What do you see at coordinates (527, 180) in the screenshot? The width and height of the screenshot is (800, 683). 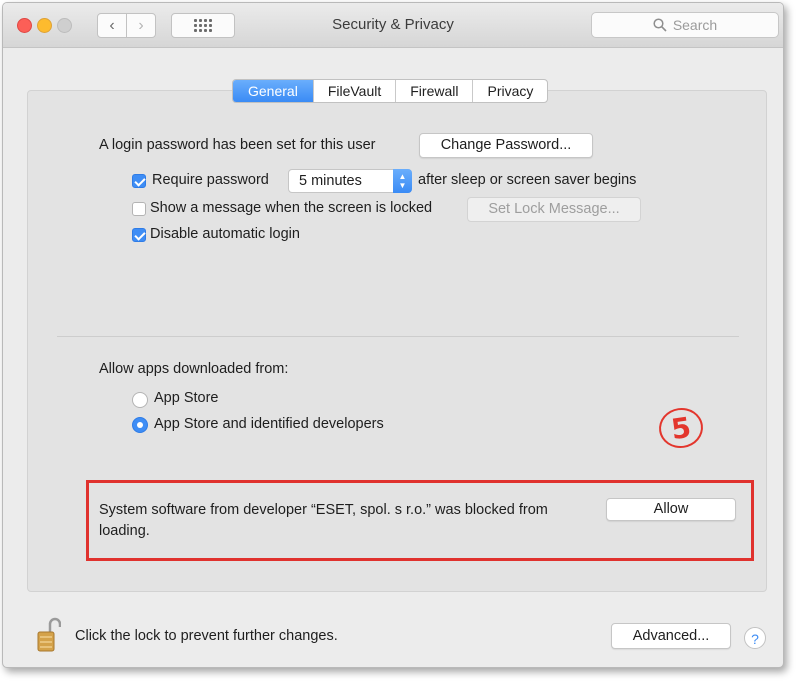 I see `require-password-suffix: after sleep or screen saver begins` at bounding box center [527, 180].